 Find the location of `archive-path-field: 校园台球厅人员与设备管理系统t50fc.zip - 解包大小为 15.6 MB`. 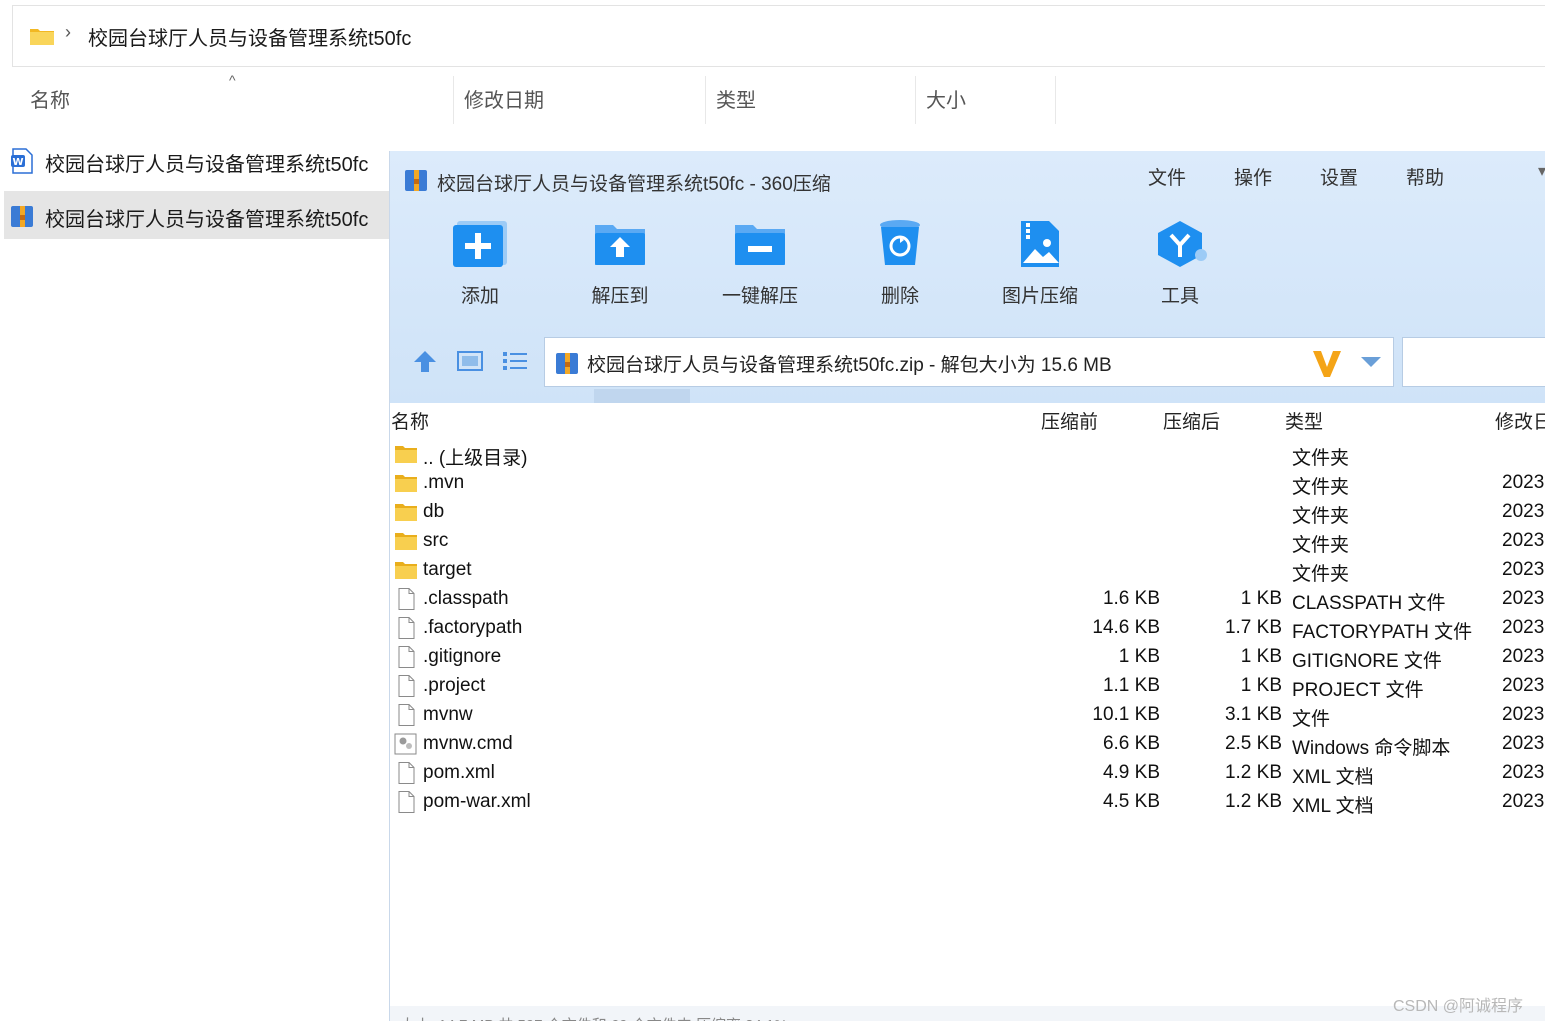

archive-path-field: 校园台球厅人员与设备管理系统t50fc.zip - 解包大小为 15.6 MB is located at coordinates (969, 362).